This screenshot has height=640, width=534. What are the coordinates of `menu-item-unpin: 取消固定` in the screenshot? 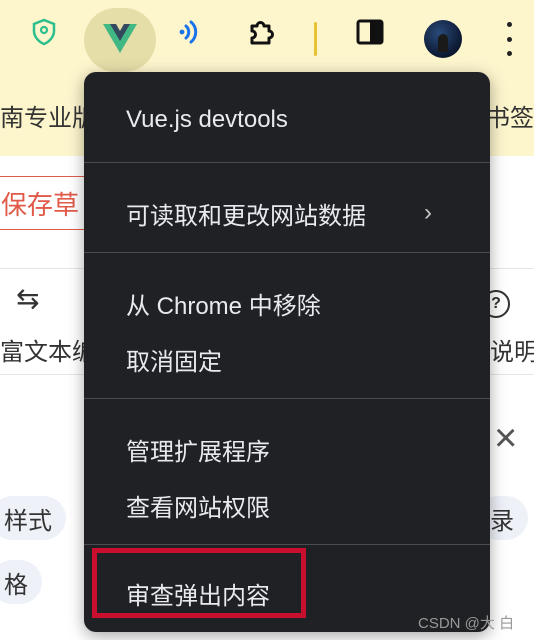 It's located at (174, 359).